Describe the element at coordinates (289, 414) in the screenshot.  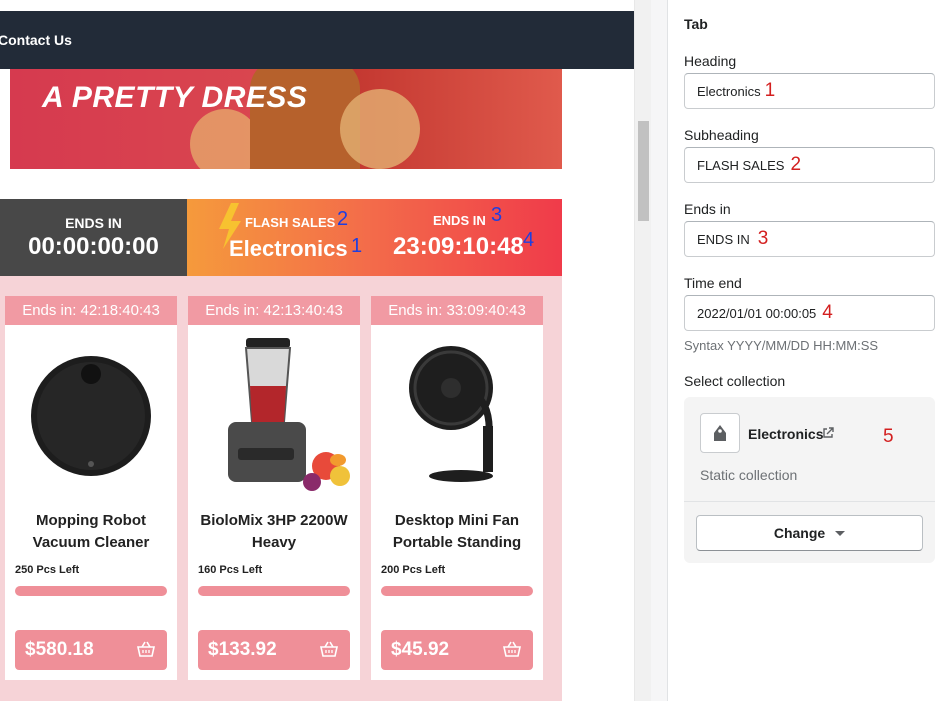
I see `blender-image` at that location.